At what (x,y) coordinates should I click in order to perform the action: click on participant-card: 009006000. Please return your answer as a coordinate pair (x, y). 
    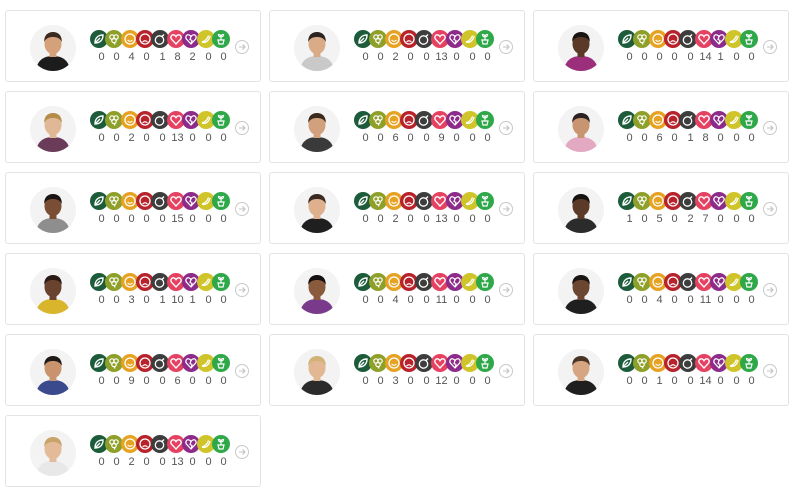
    Looking at the image, I should click on (133, 370).